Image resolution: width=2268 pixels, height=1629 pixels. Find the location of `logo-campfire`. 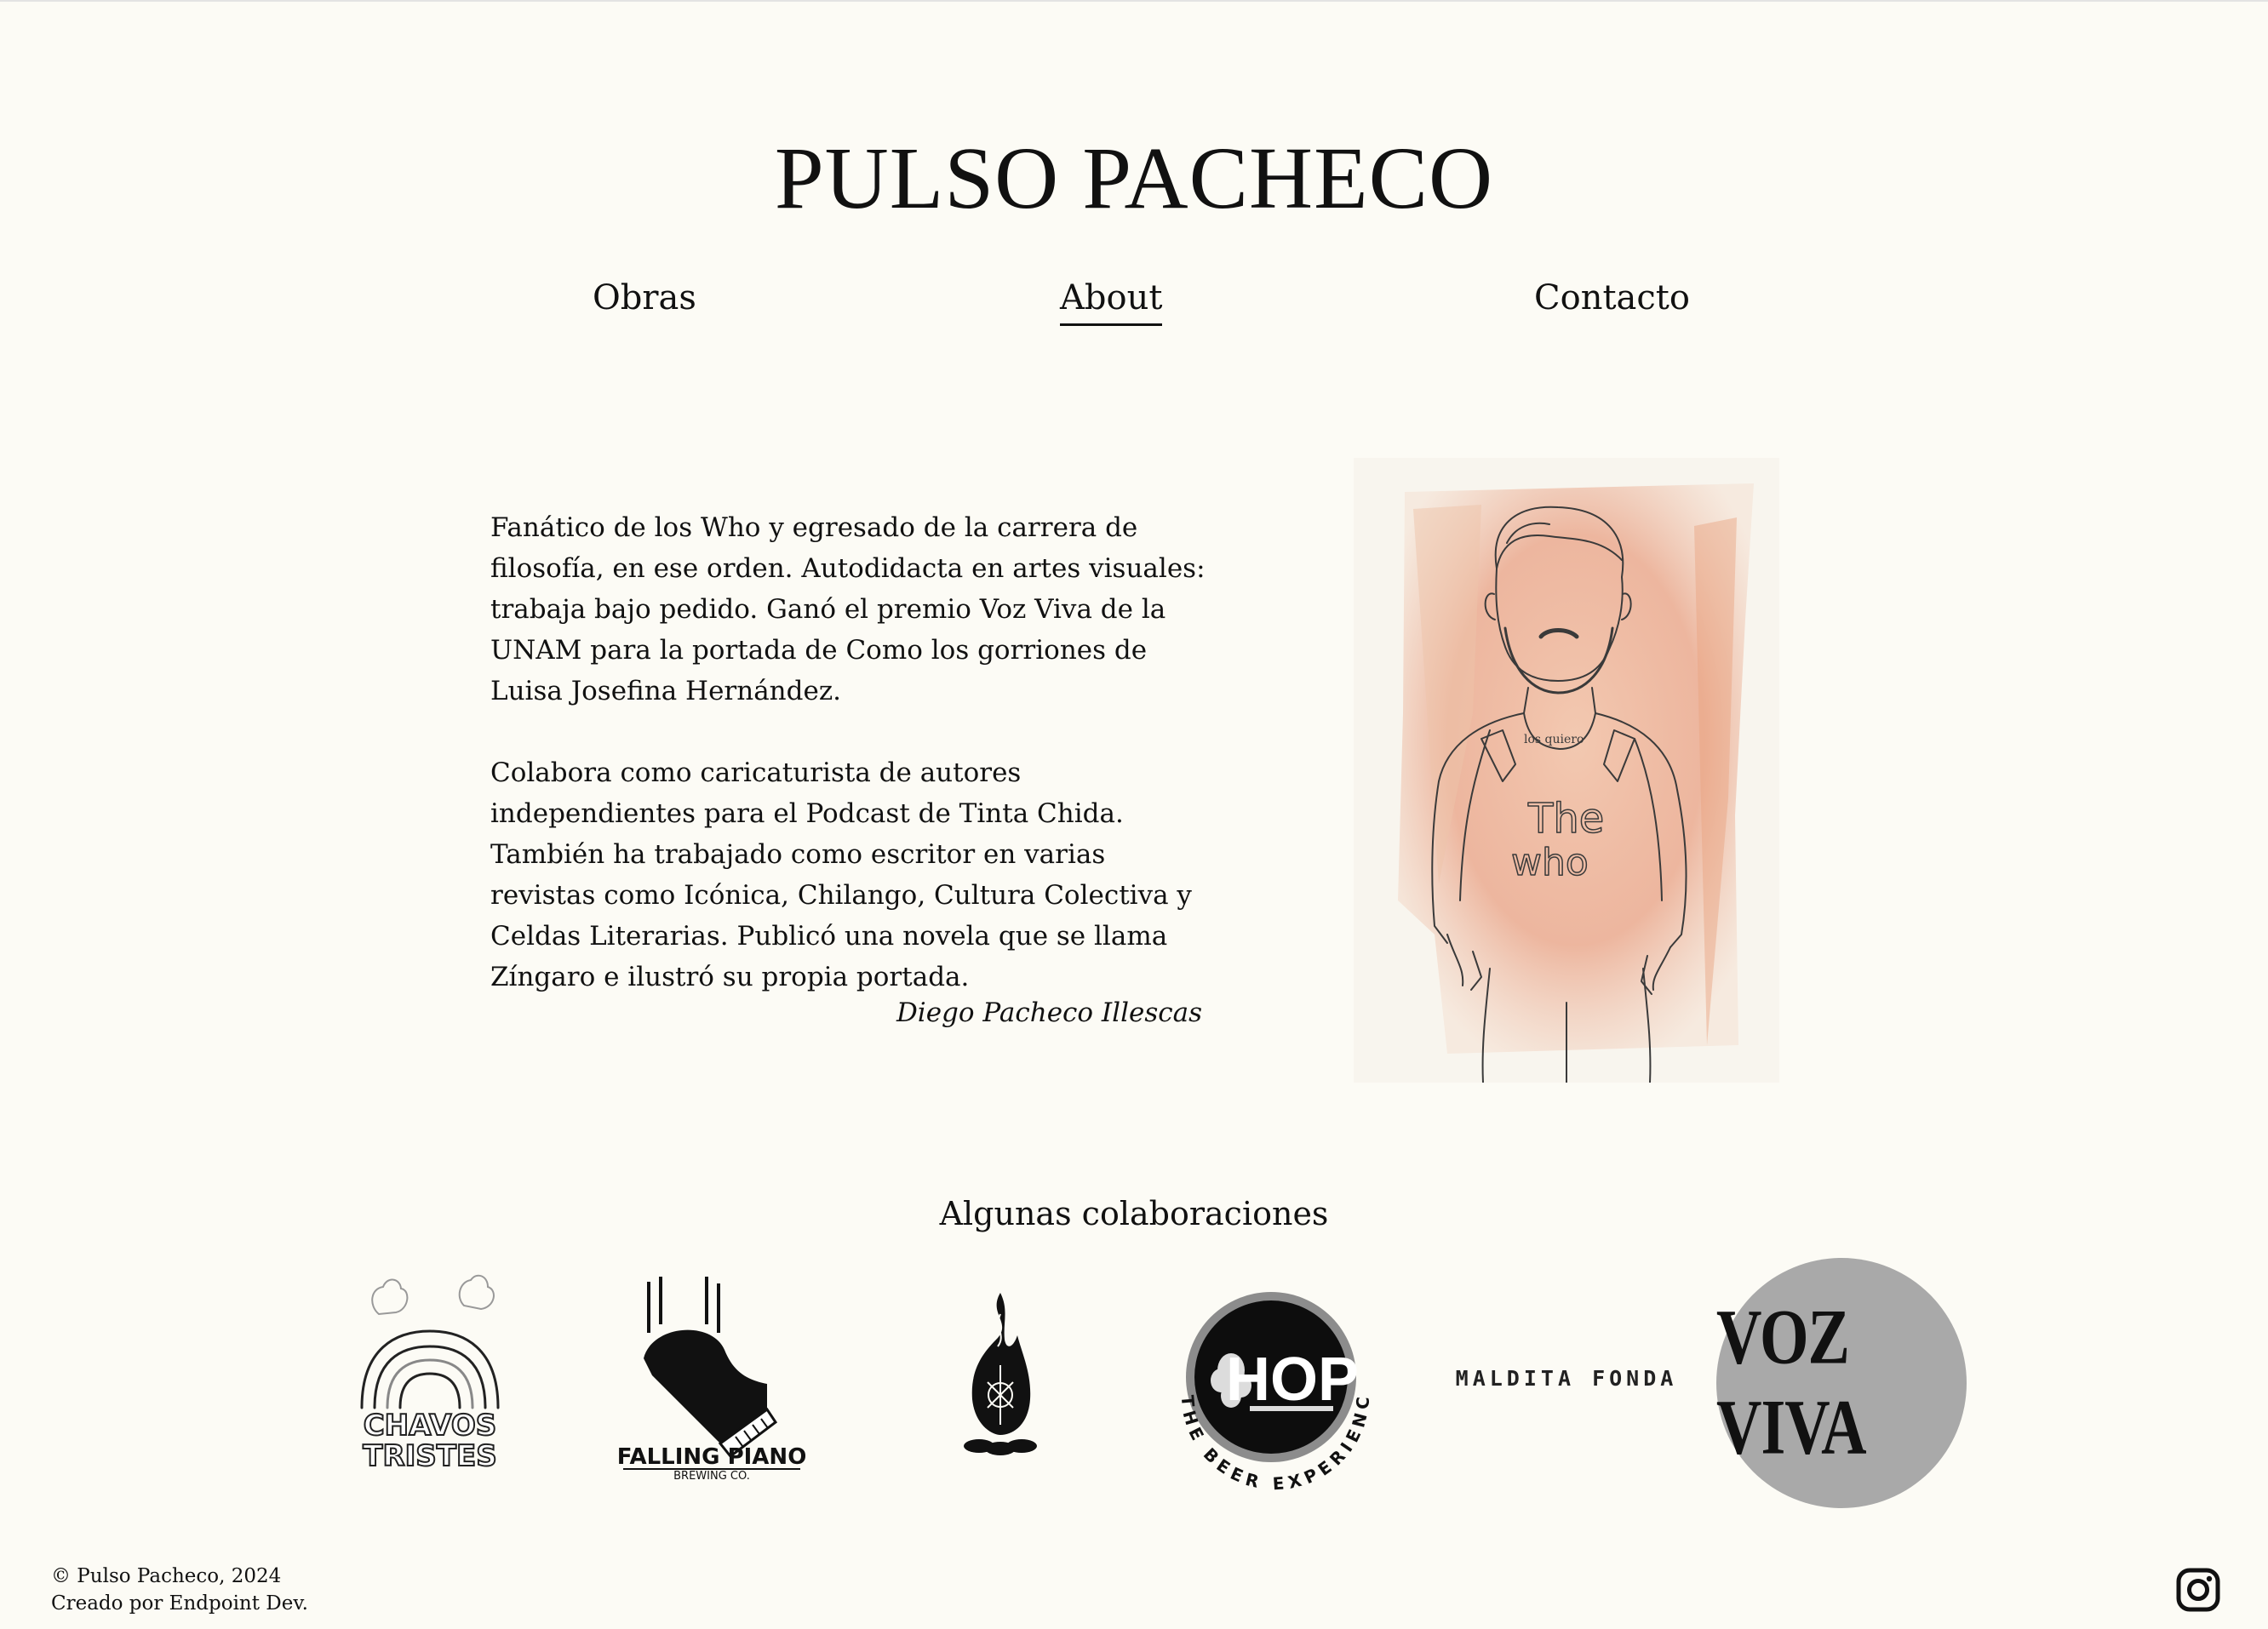

logo-campfire is located at coordinates (1000, 1374).